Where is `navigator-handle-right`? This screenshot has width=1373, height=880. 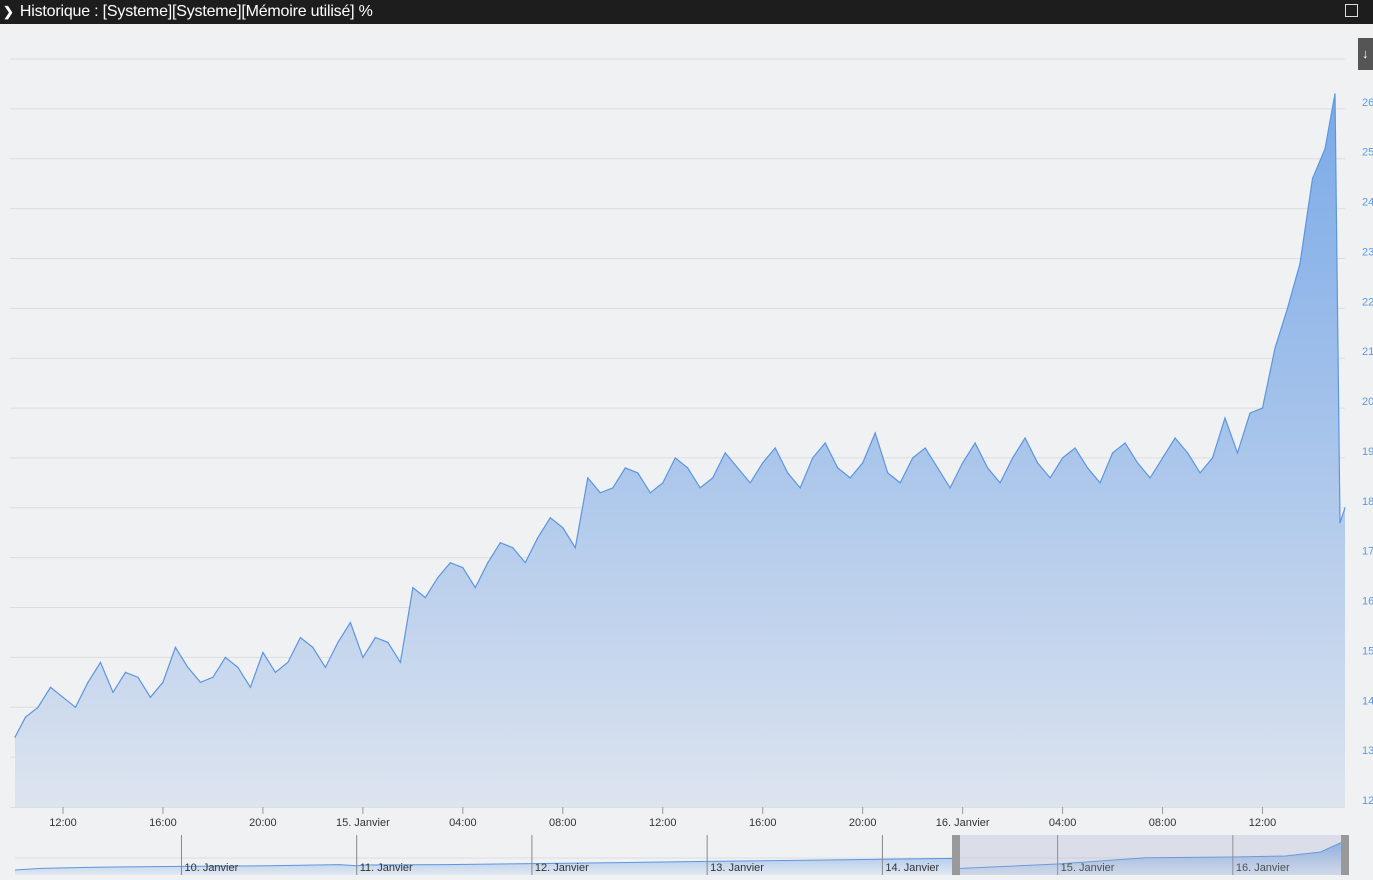 navigator-handle-right is located at coordinates (1345, 855).